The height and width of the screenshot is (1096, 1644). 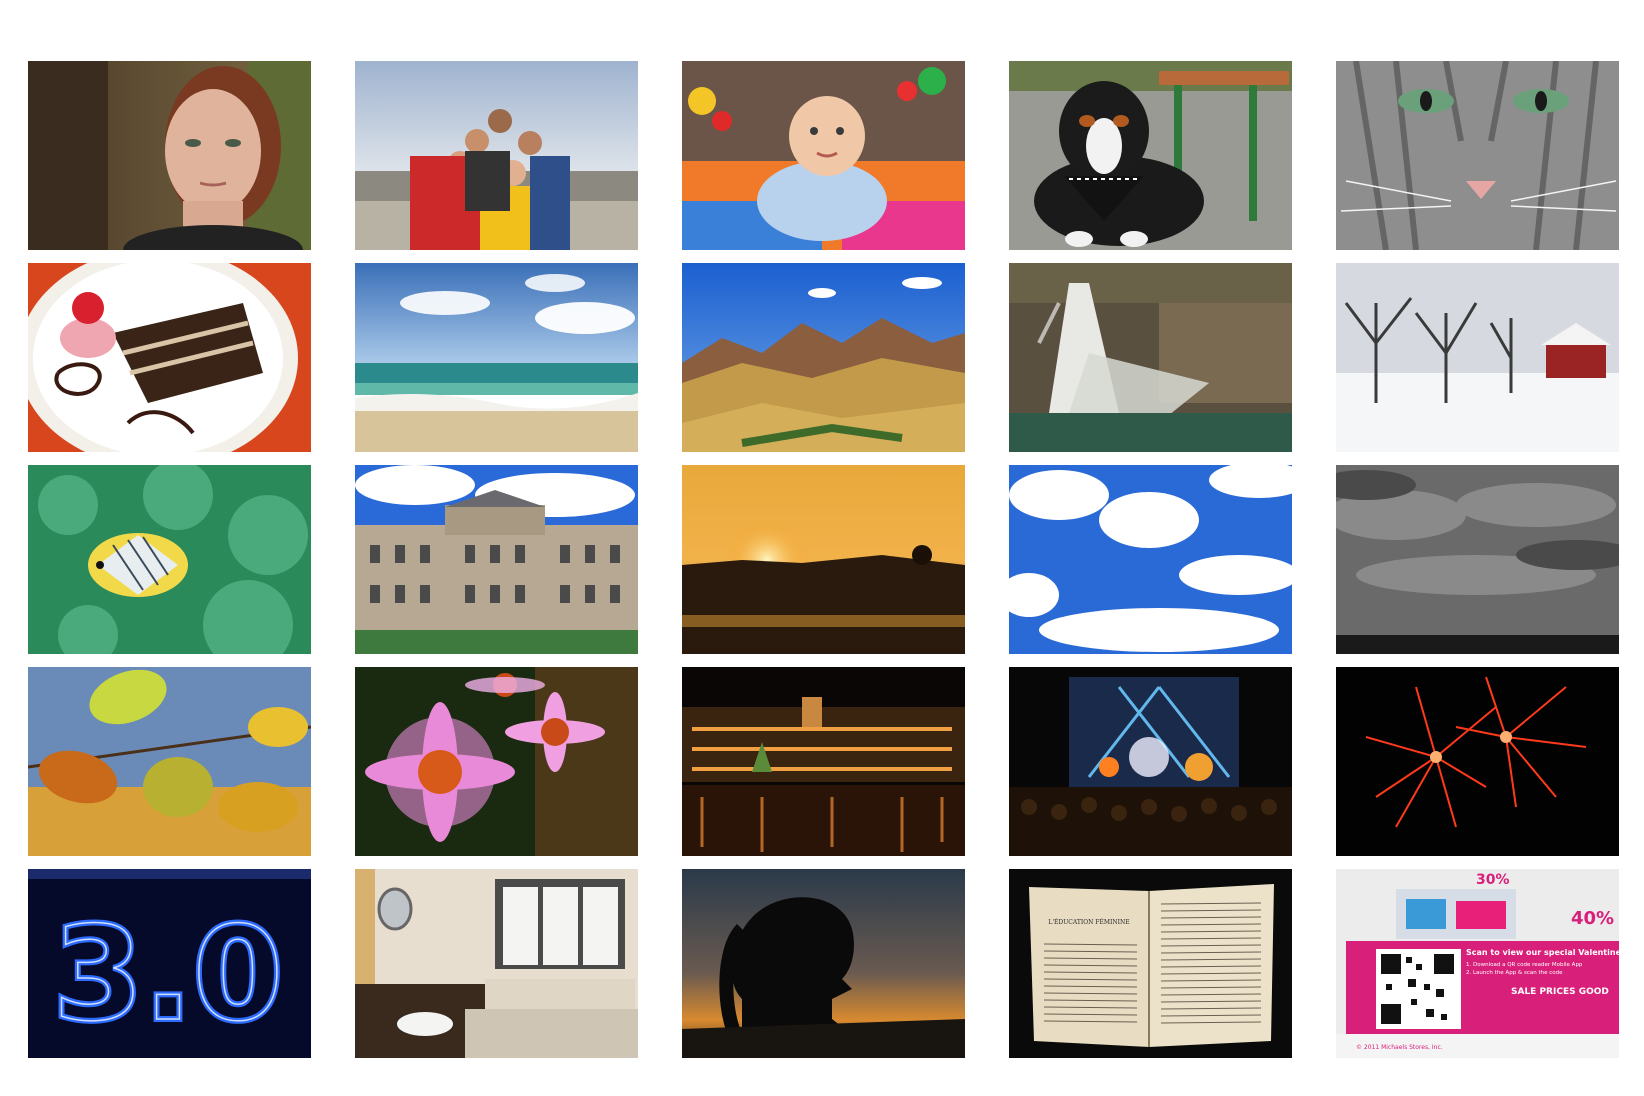 I want to click on baby-on-playmat-image, so click(x=823, y=155).